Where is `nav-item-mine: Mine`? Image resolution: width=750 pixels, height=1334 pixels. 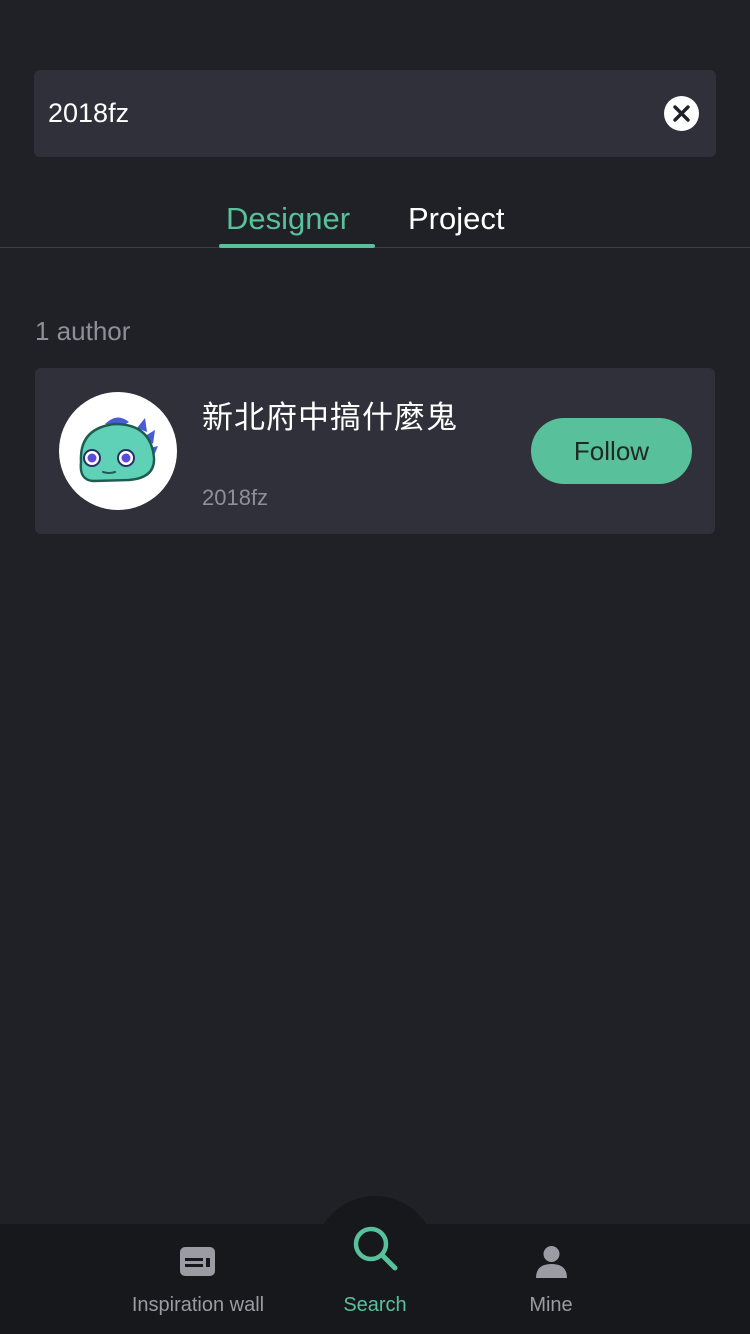 nav-item-mine: Mine is located at coordinates (551, 1279).